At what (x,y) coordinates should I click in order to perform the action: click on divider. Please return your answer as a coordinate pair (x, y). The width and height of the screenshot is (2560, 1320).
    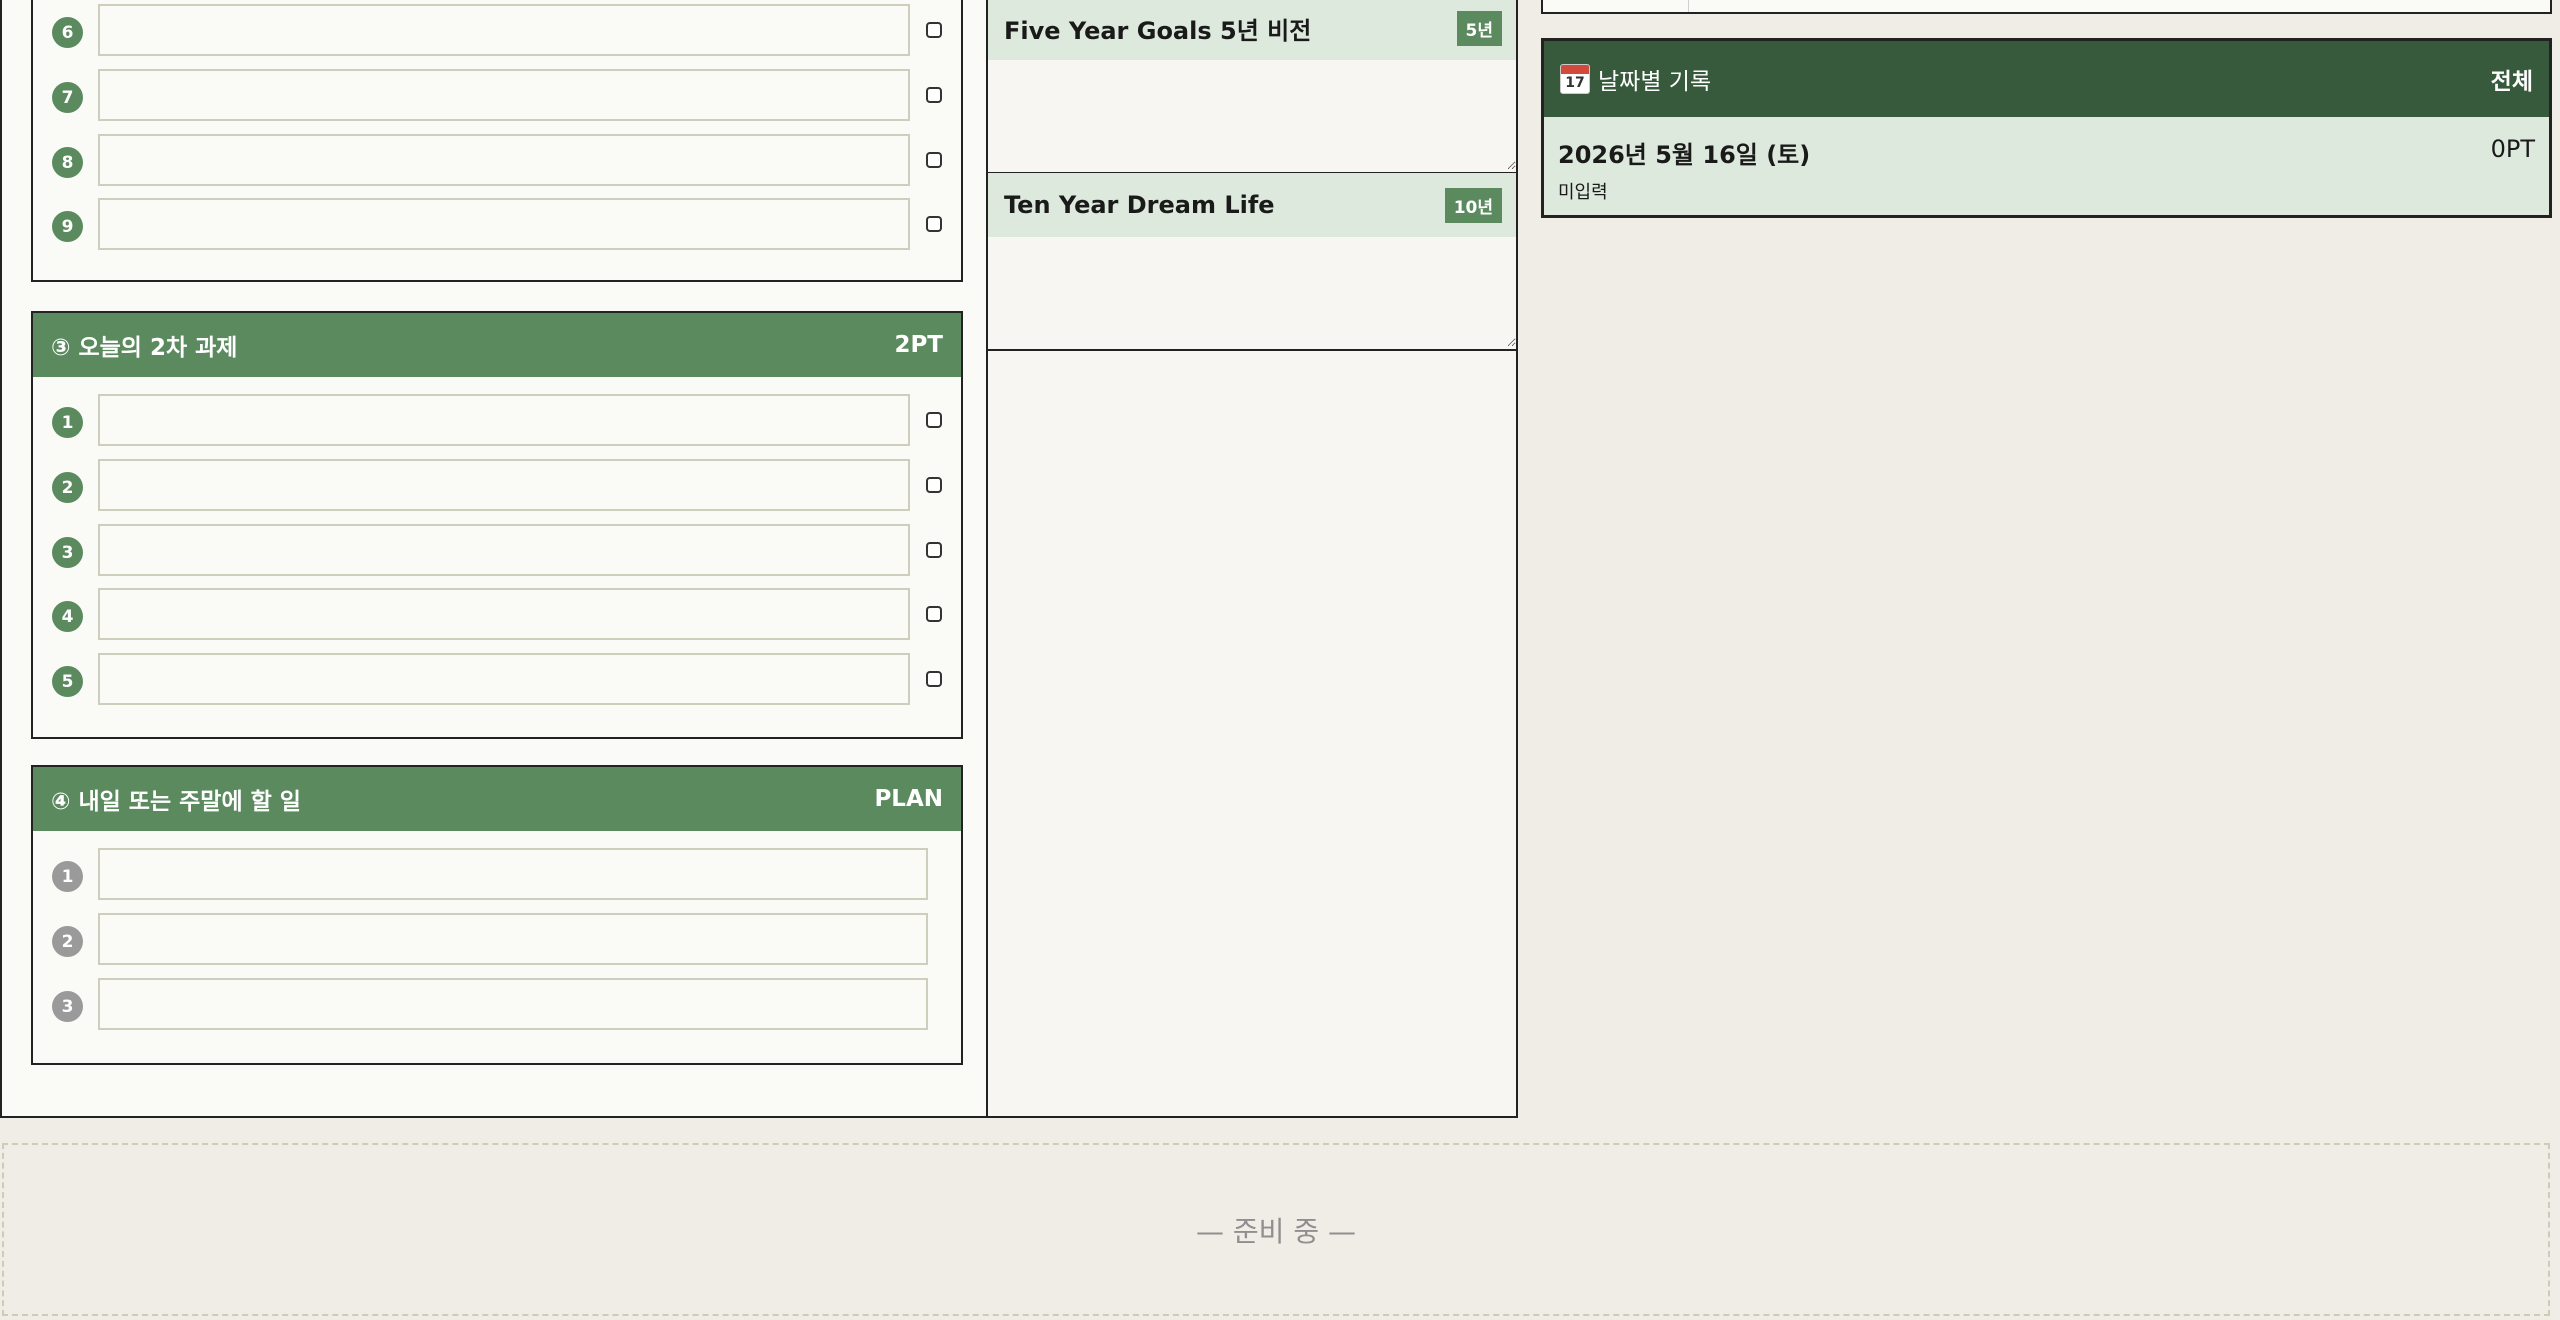
    Looking at the image, I should click on (1688, 6).